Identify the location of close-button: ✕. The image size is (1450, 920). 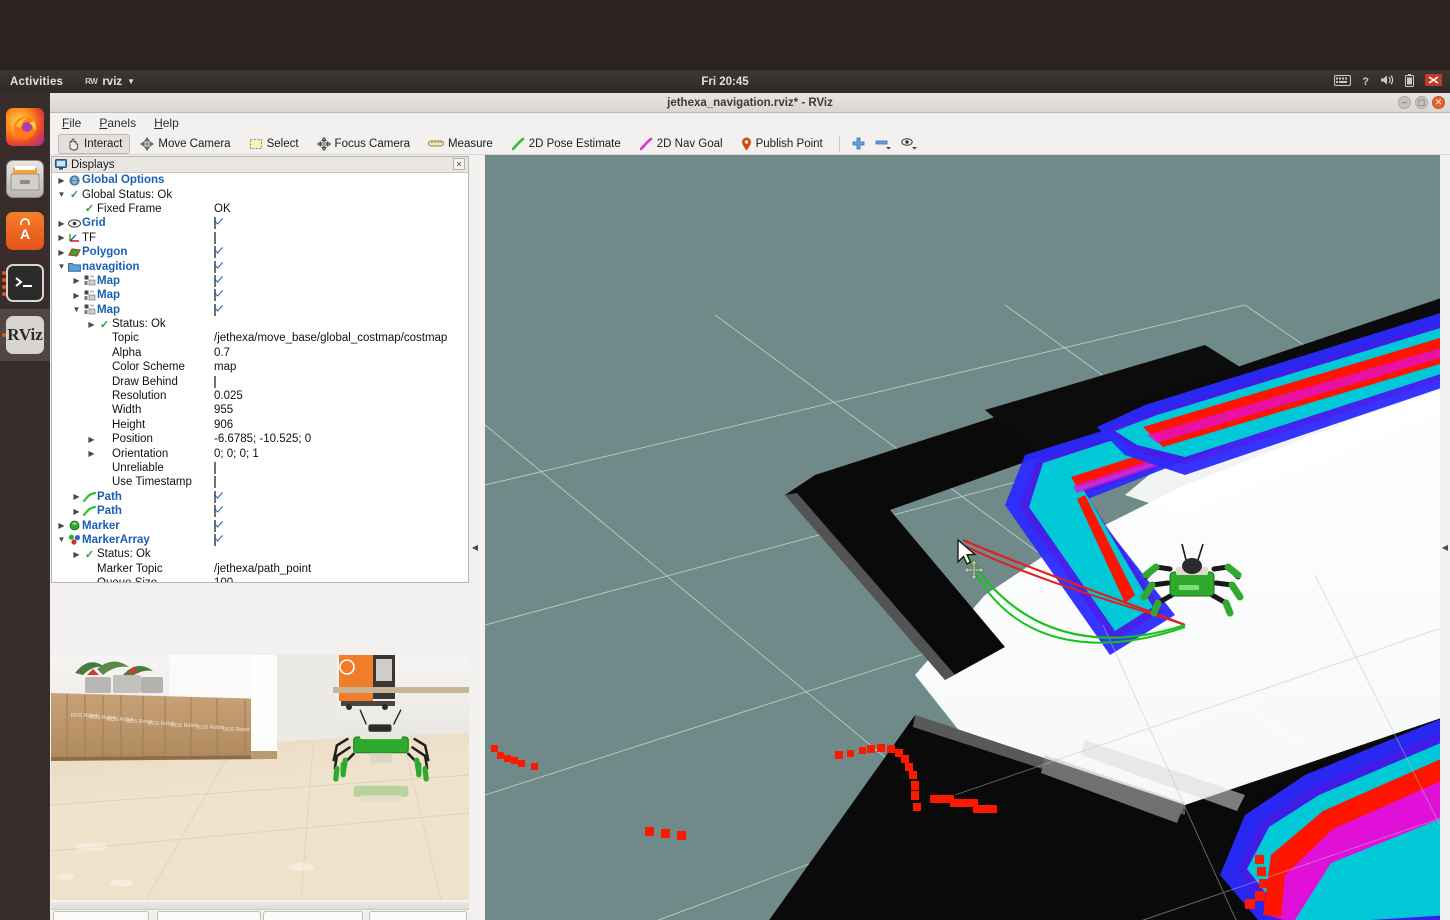
(1438, 102).